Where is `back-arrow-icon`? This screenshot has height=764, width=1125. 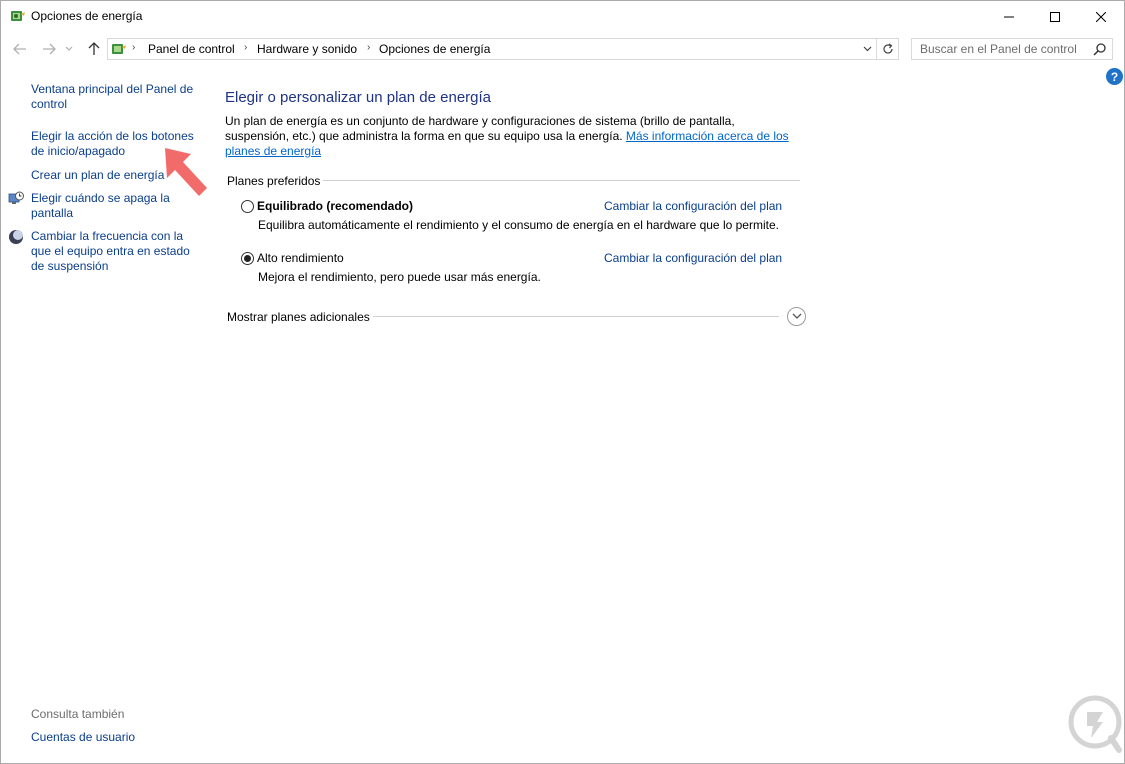
back-arrow-icon is located at coordinates (19, 49).